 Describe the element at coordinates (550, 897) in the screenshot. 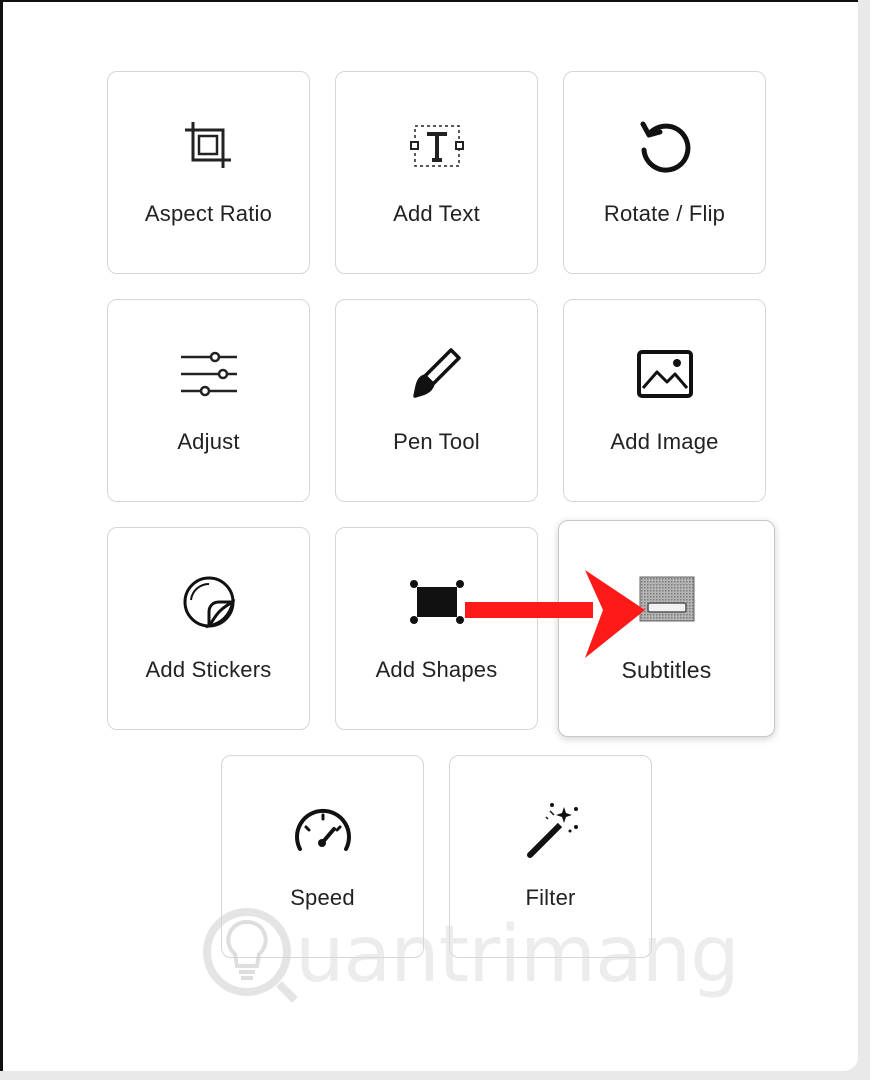

I see `tool-label: Filter` at that location.